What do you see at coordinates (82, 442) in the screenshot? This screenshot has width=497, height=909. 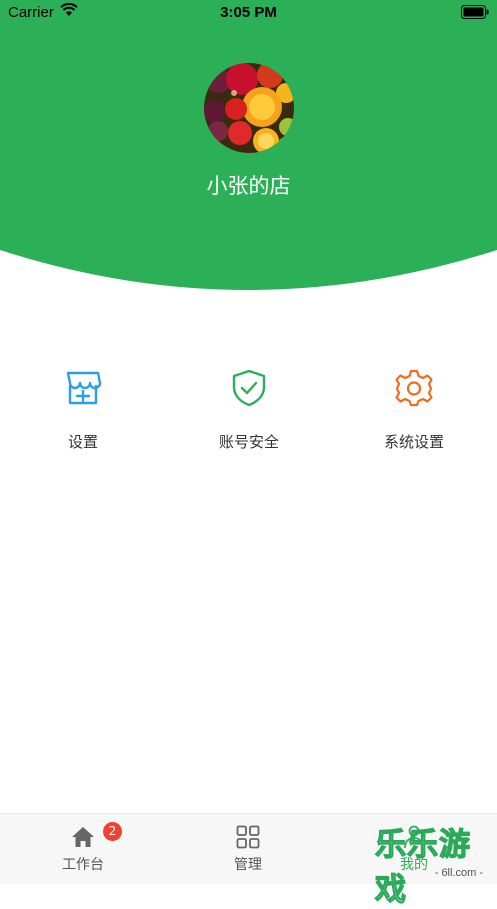 I see `menu-settings-label: 设置` at bounding box center [82, 442].